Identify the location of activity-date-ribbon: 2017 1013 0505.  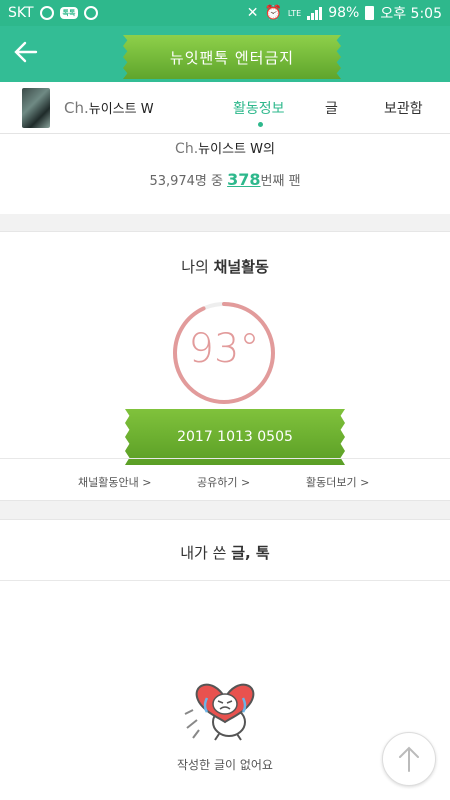
(235, 437).